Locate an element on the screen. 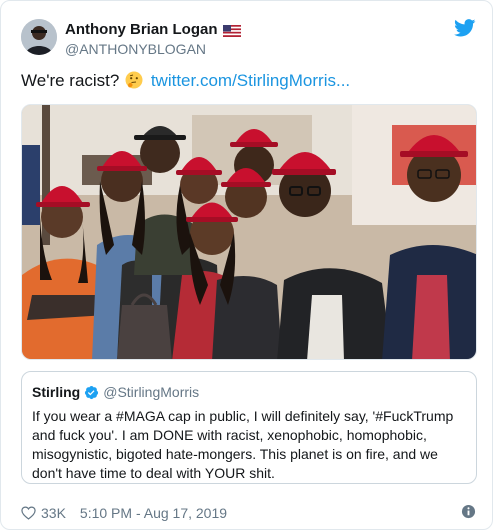  quoted-handle: @StirlingMorris is located at coordinates (151, 392).